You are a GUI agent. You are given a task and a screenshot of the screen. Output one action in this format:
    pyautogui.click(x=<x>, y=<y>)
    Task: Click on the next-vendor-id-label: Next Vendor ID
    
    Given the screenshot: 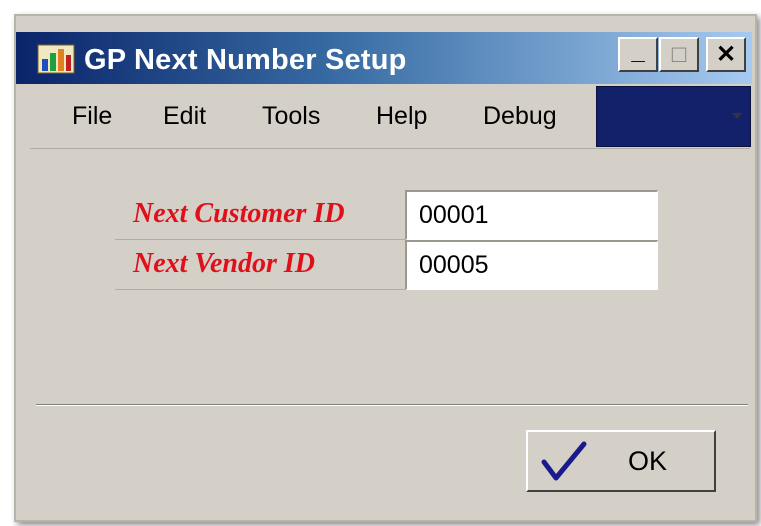 What is the action you would take?
    pyautogui.click(x=224, y=263)
    